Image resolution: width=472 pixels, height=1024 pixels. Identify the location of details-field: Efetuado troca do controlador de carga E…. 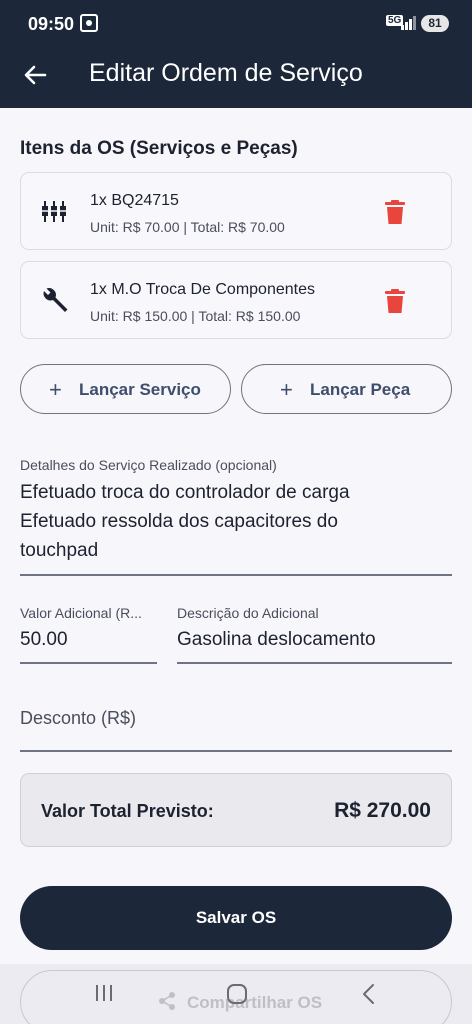
(236, 521).